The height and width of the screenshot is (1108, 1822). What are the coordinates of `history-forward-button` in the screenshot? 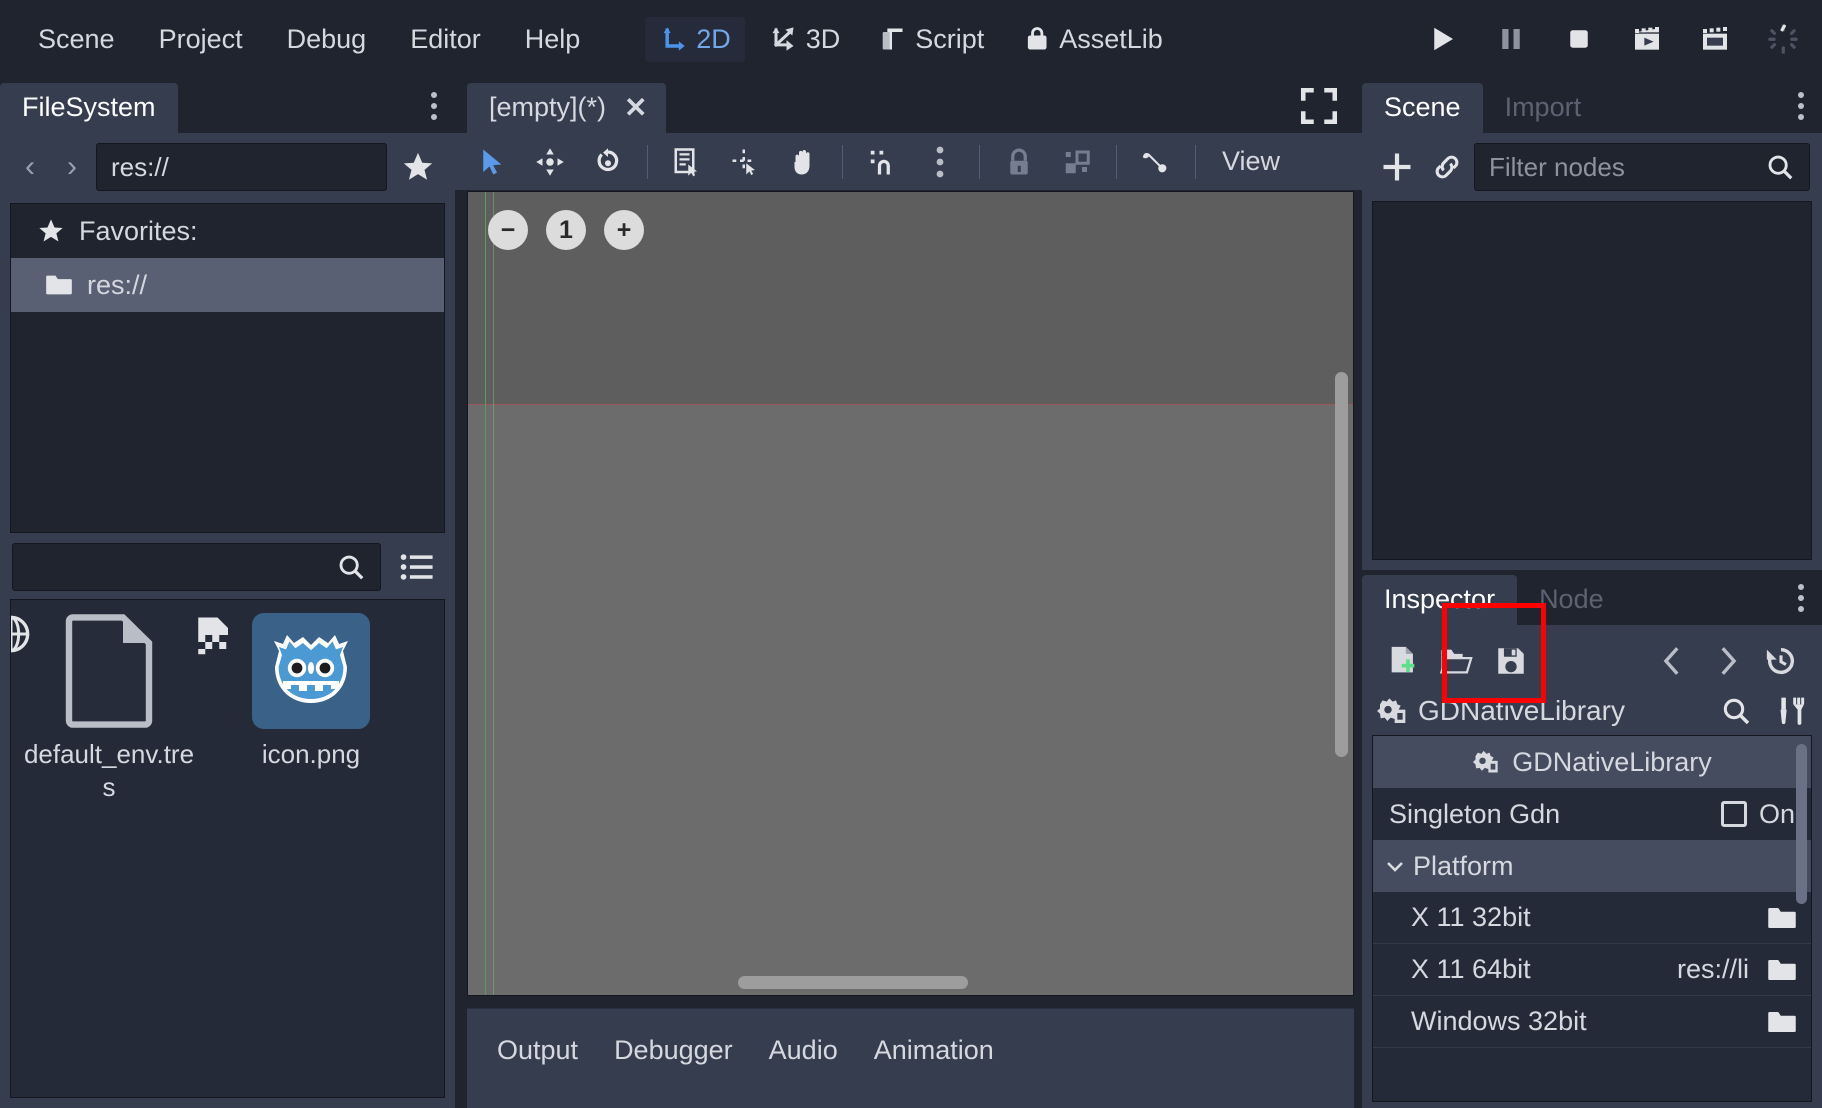 It's located at (1727, 661).